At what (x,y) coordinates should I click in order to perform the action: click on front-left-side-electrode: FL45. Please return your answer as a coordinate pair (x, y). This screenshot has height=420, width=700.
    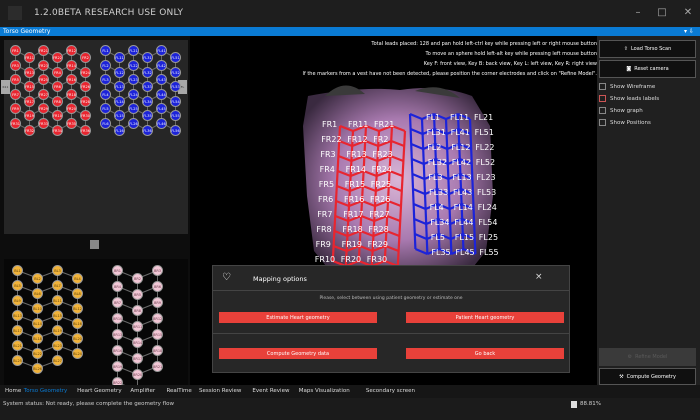
    Looking at the image, I should click on (161, 108).